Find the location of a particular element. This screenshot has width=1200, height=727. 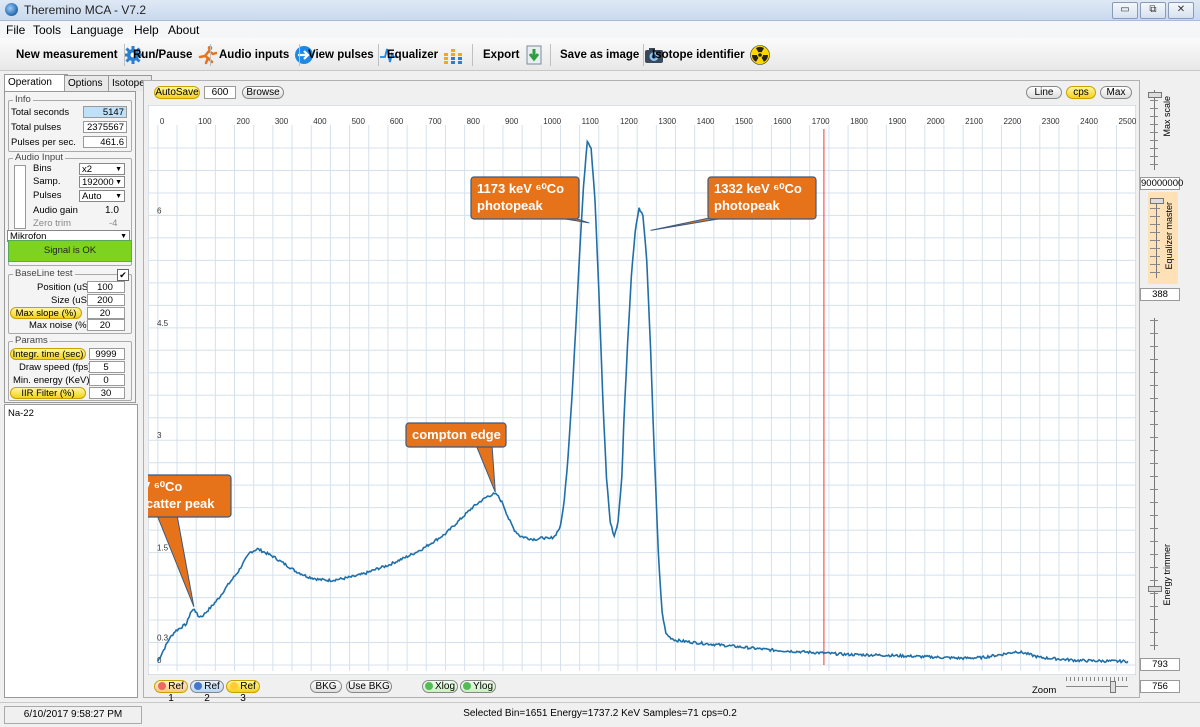

run-pause-button: Run/Pause is located at coordinates (175, 55).